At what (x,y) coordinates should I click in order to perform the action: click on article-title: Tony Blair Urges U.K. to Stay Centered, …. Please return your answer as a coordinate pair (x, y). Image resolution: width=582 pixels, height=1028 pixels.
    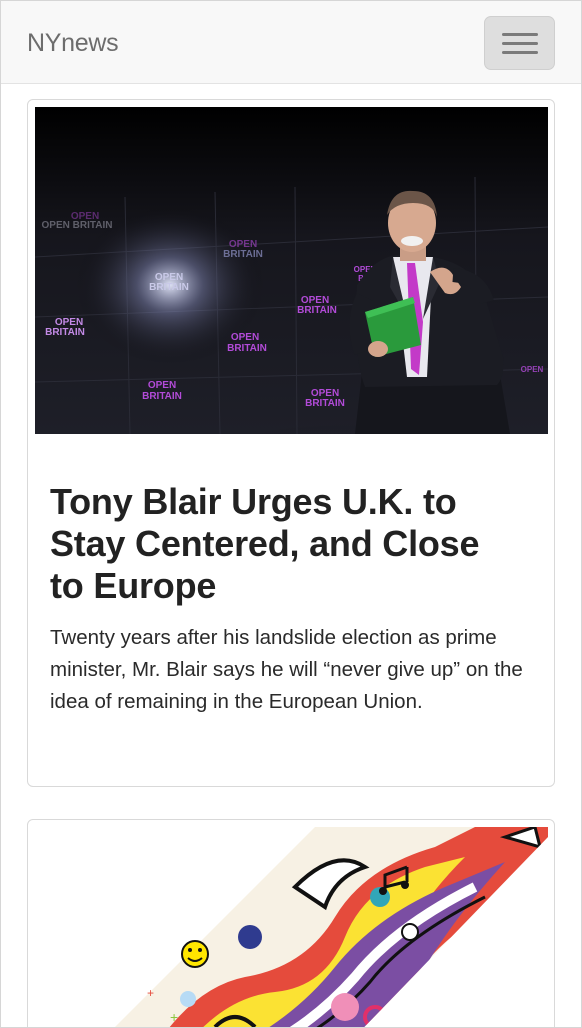
    Looking at the image, I should click on (285, 544).